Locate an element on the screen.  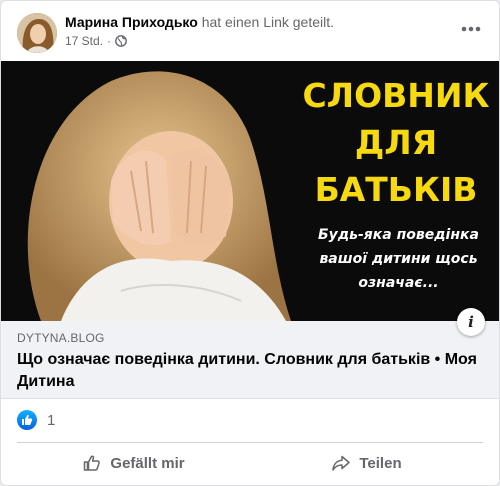
image-subline: вашої дитини щось is located at coordinates (398, 259).